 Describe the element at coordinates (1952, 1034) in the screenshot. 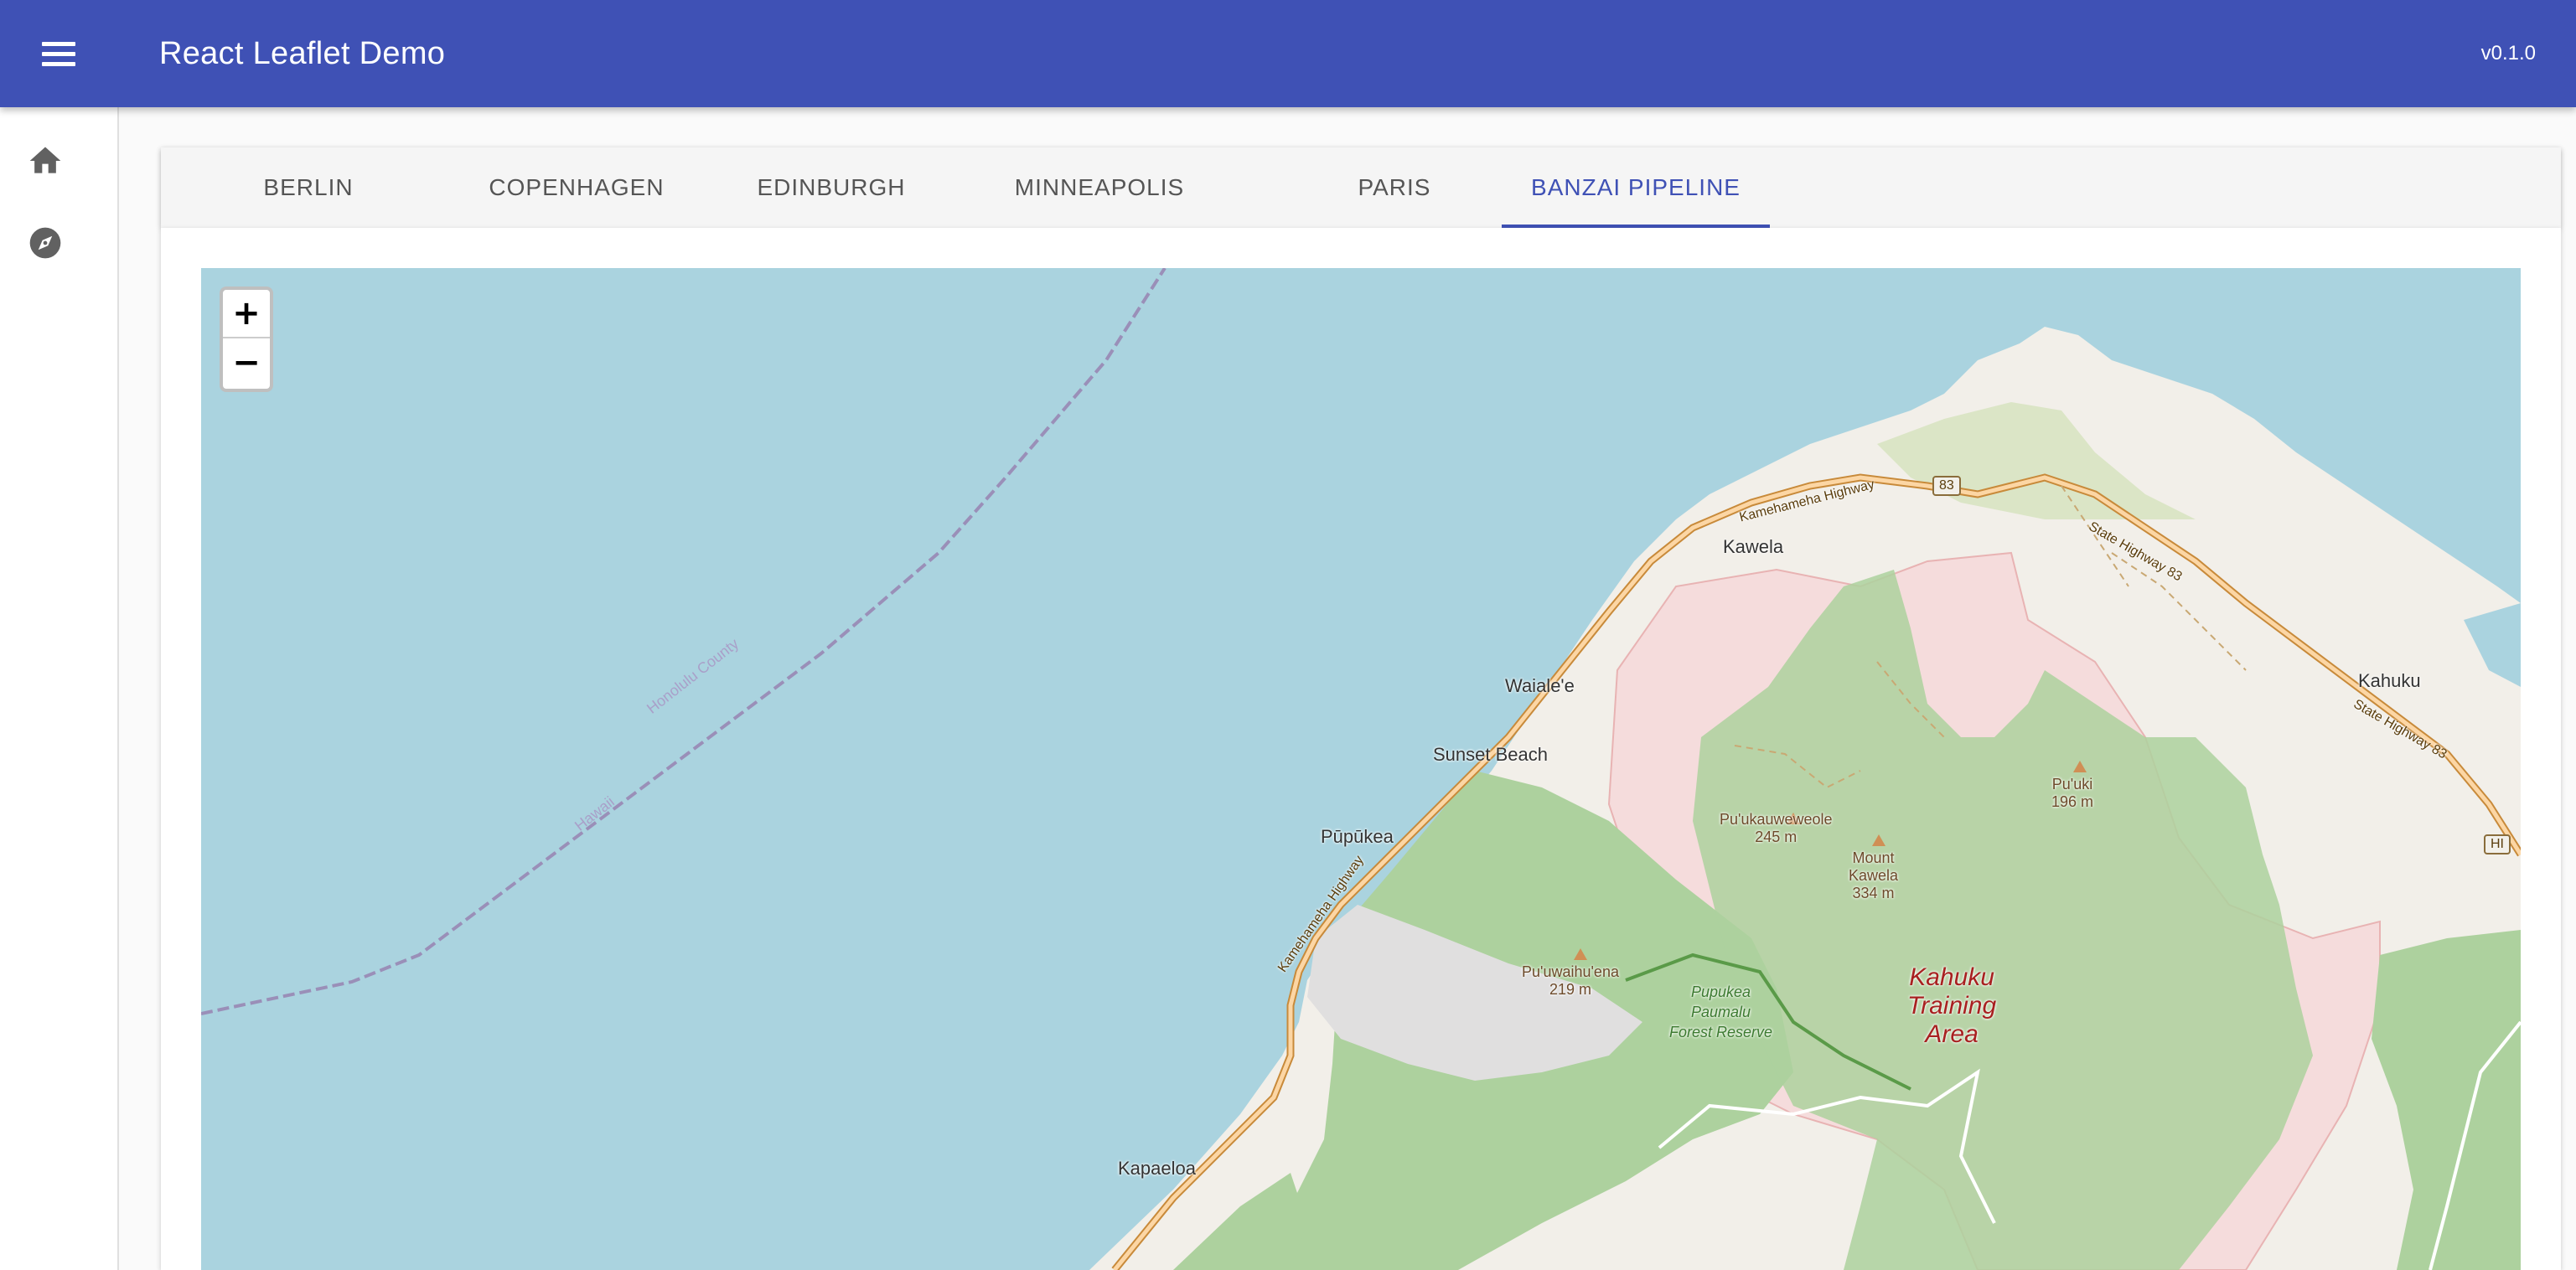

I see `training-label-line: Area` at that location.